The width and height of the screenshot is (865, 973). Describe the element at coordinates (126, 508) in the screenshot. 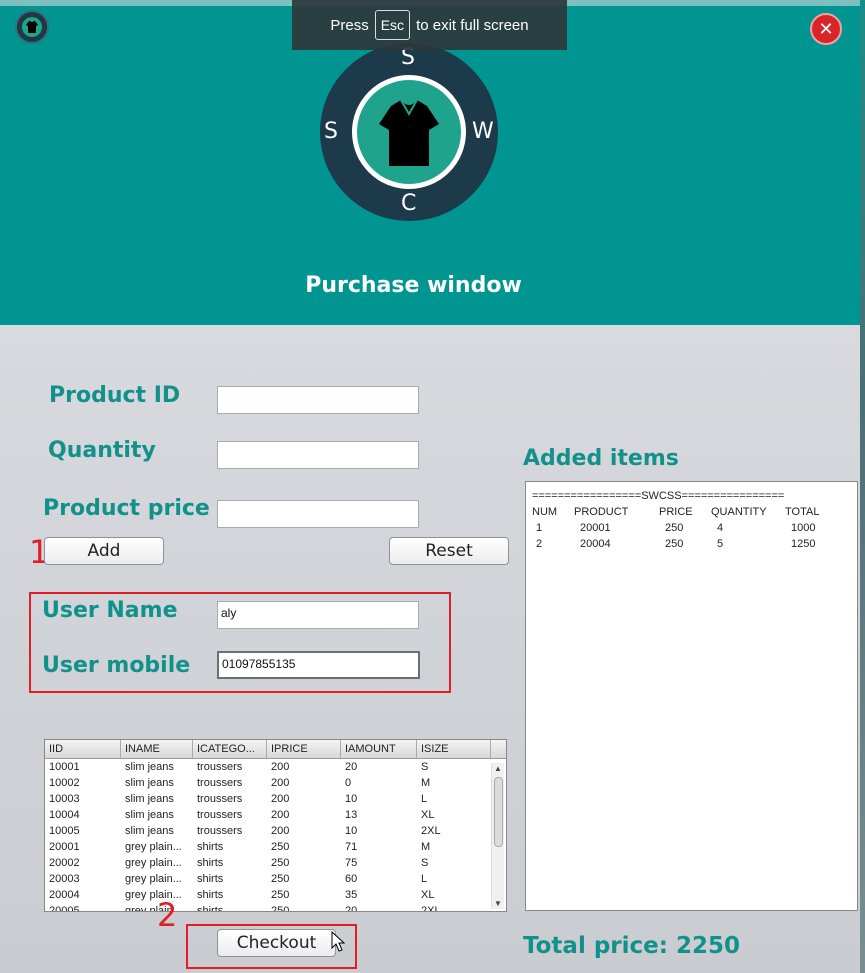

I see `product-price-label: Product price` at that location.